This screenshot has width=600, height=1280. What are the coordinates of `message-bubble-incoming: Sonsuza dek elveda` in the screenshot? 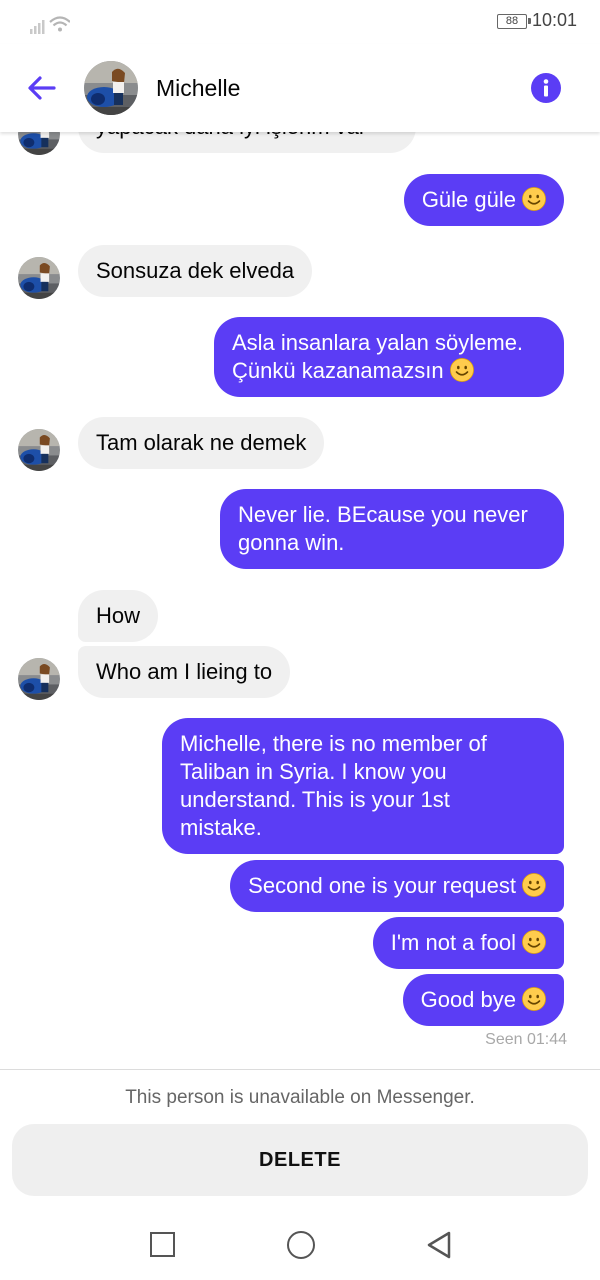 It's located at (195, 271).